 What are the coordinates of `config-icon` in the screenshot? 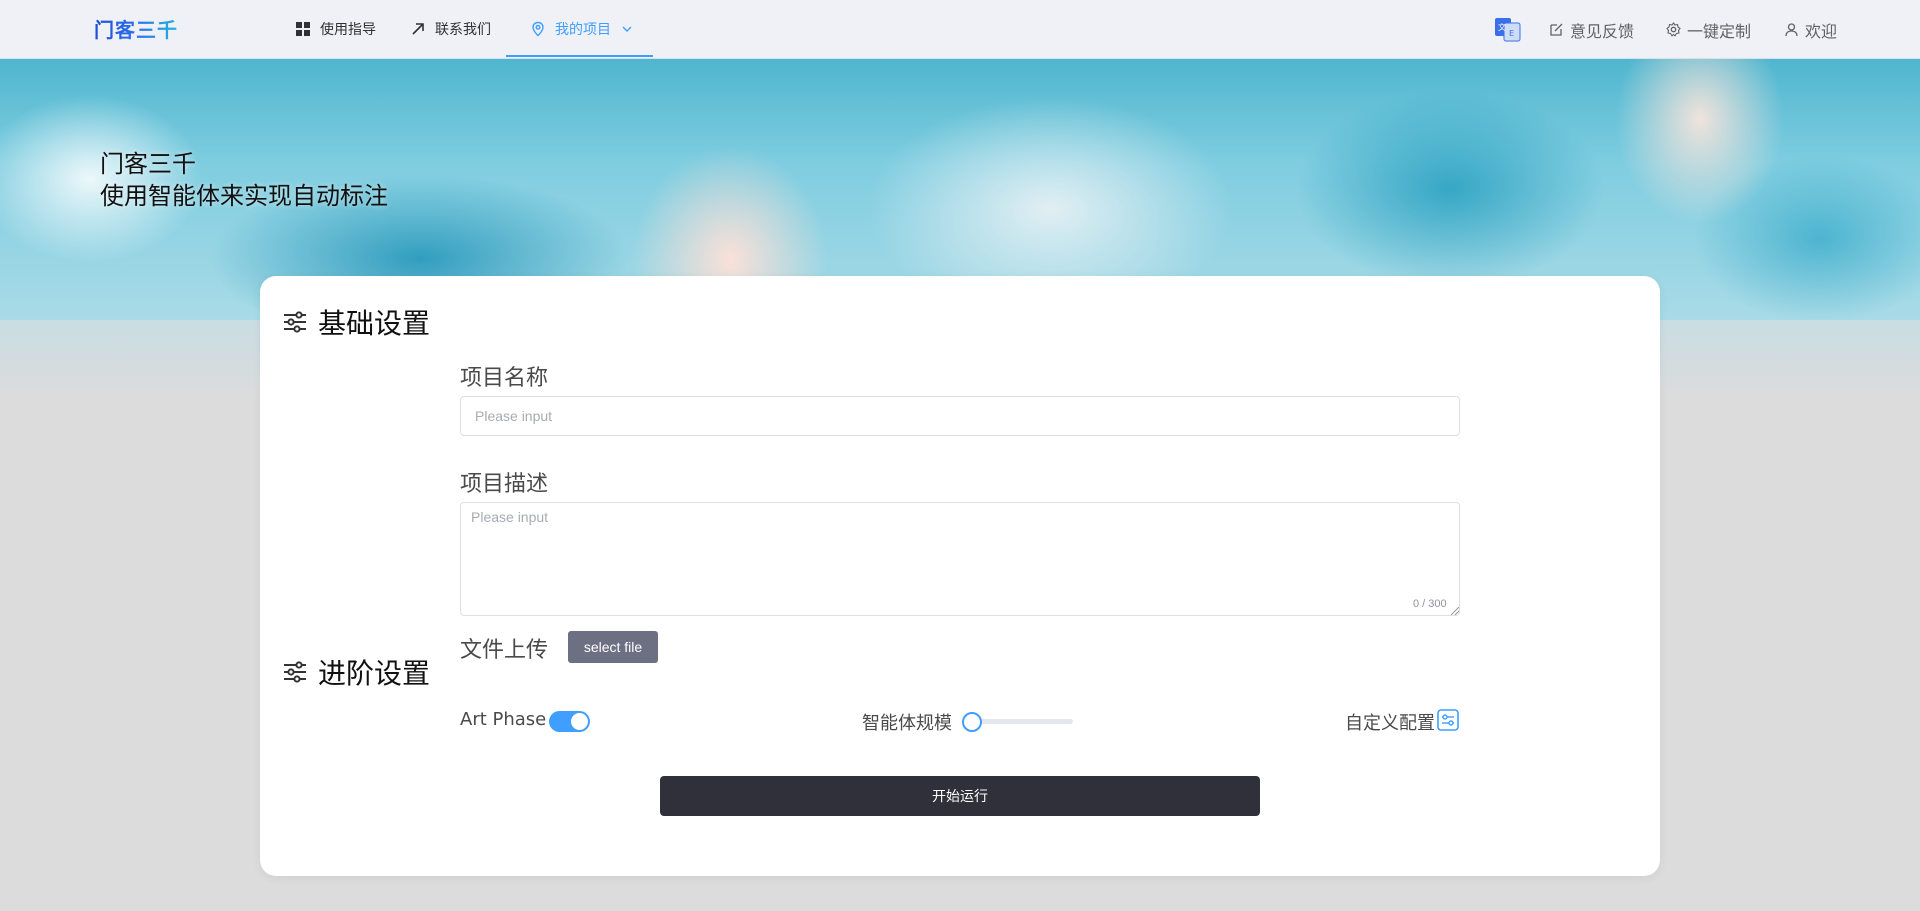 It's located at (1448, 720).